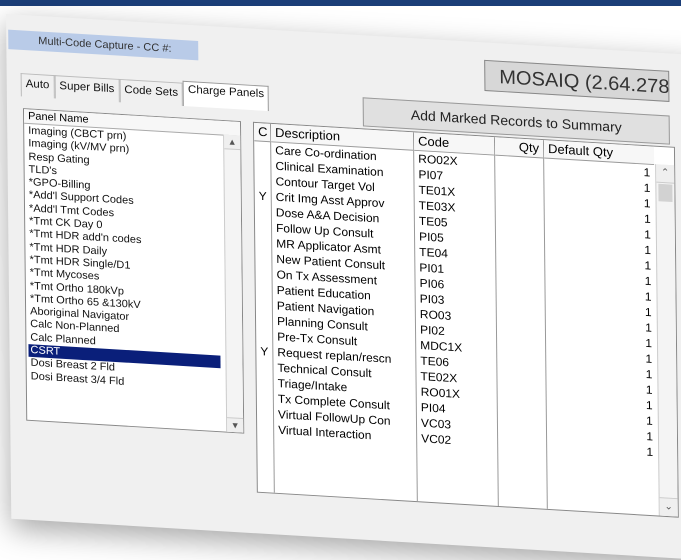 This screenshot has height=560, width=681. What do you see at coordinates (665, 174) in the screenshot?
I see `chevron-up-icon: ⌃` at bounding box center [665, 174].